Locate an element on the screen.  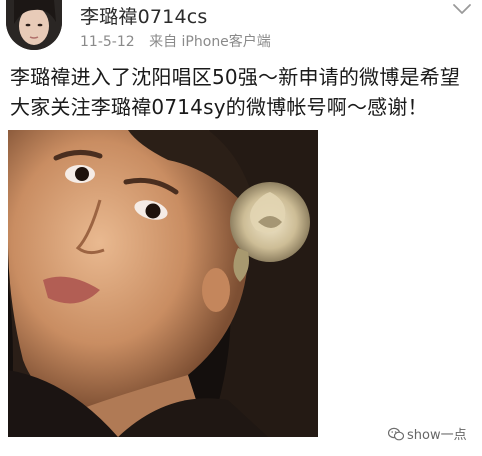
username: 李璐禕0714cs is located at coordinates (144, 15).